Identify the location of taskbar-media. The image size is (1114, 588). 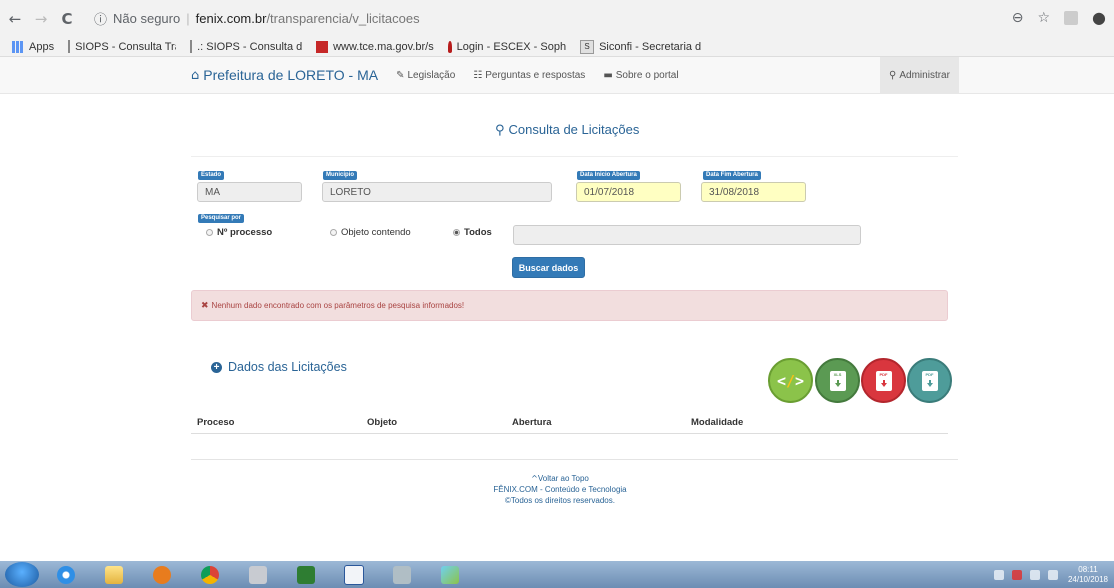
(162, 575).